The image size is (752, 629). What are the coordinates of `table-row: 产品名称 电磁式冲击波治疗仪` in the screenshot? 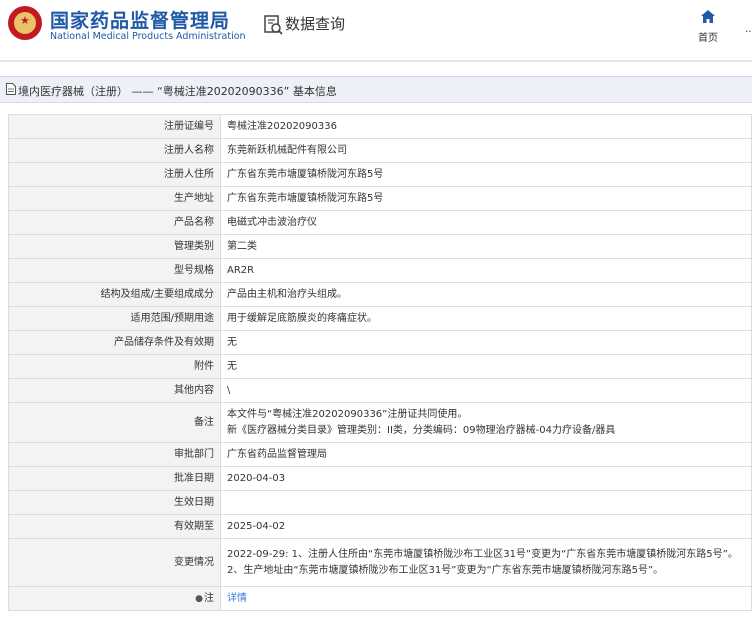 It's located at (380, 222).